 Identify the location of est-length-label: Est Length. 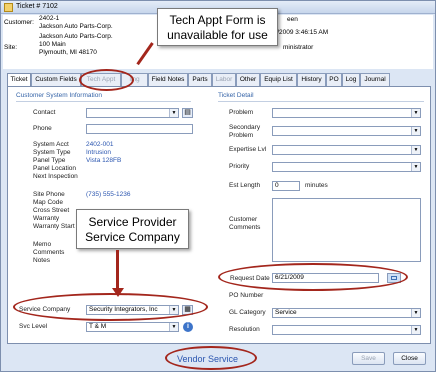
(245, 185).